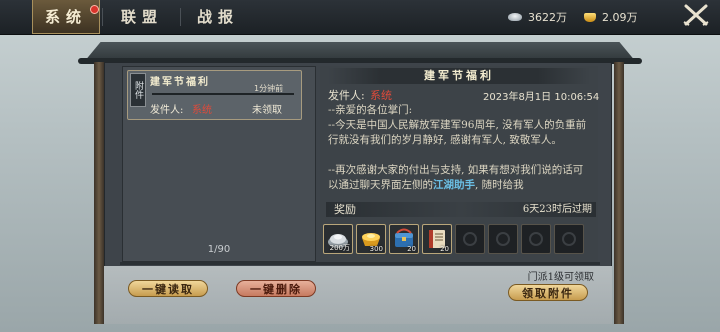  What do you see at coordinates (360, 17) in the screenshot?
I see `top-navigation-bar: 系统 联盟 战报 3622万 2.09万` at bounding box center [360, 17].